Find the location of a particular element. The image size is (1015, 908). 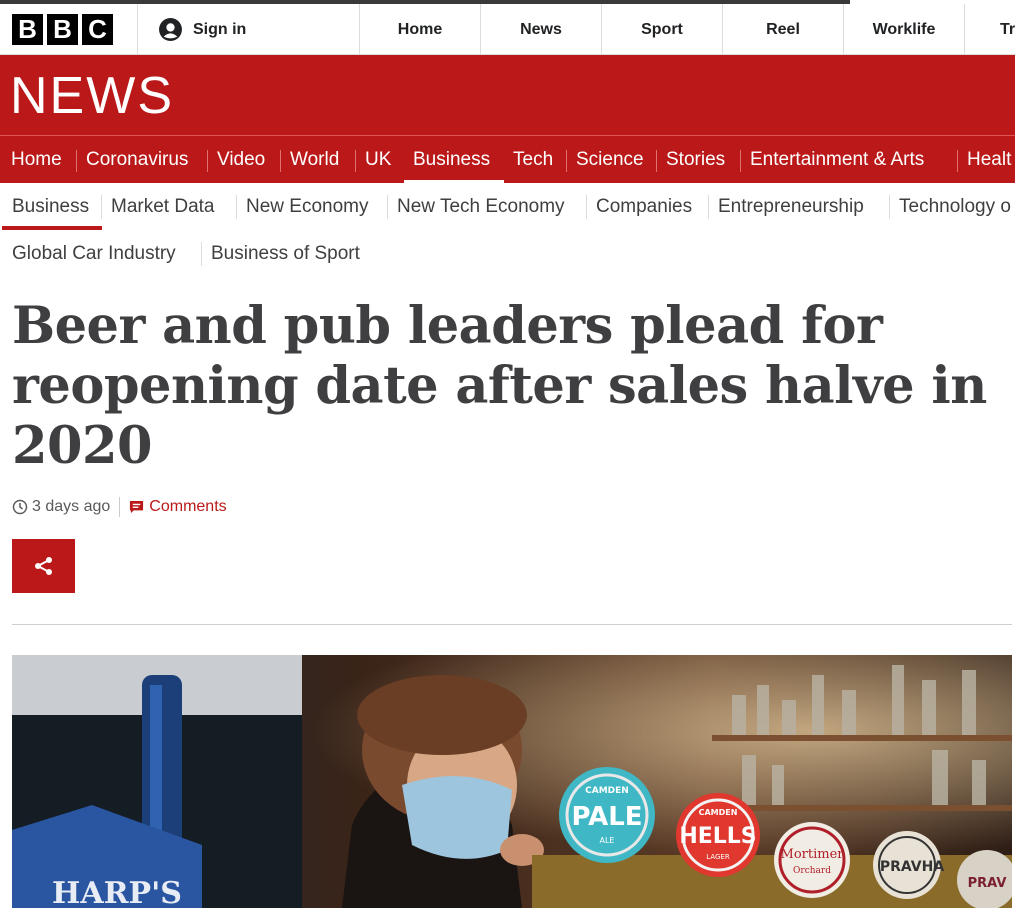

bbc-logo: B B C is located at coordinates (62, 29).